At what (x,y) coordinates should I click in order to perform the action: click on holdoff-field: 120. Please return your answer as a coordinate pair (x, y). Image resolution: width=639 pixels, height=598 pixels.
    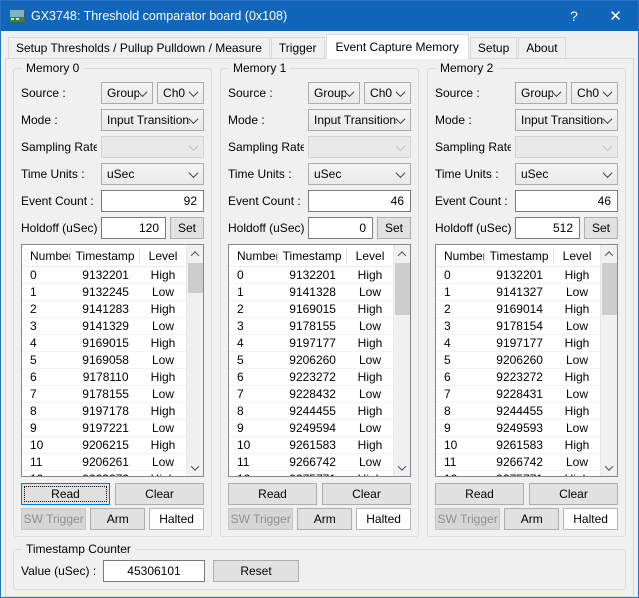
    Looking at the image, I should click on (133, 228).